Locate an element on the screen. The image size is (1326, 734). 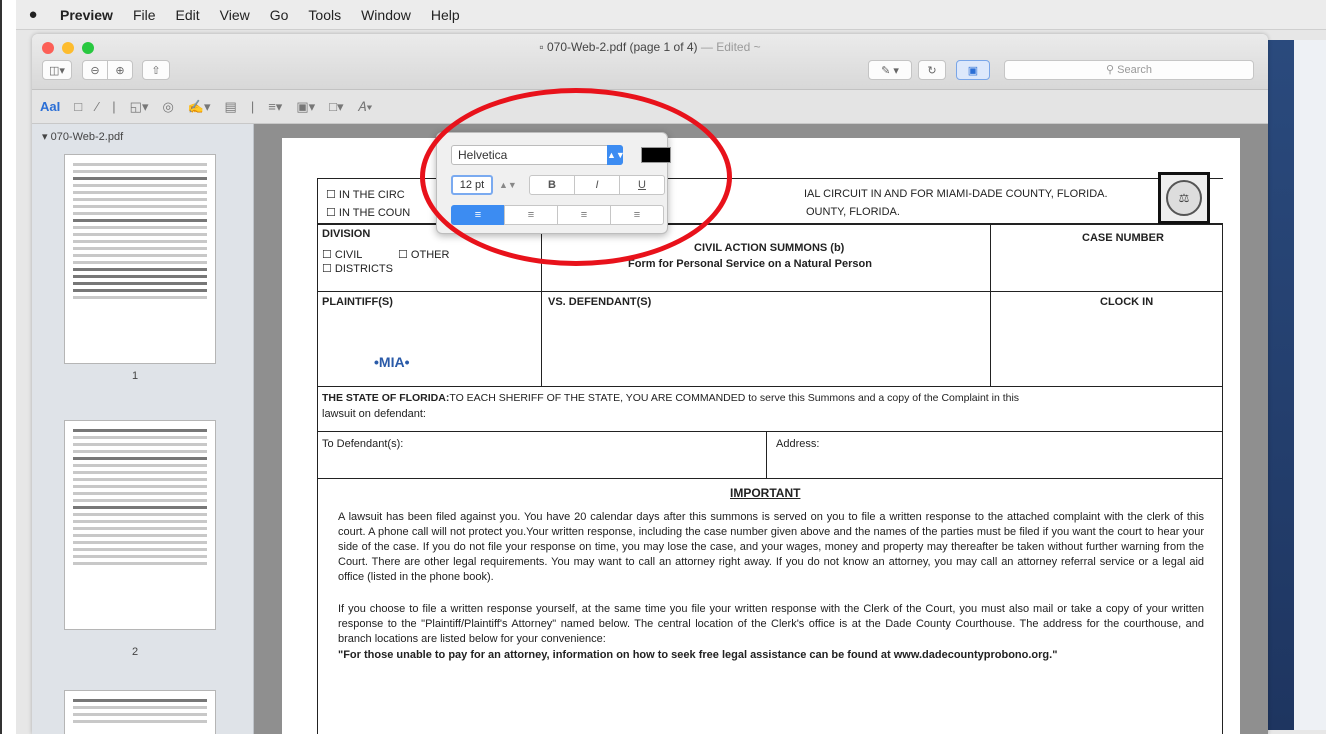
note-icon: ▤ is located at coordinates (231, 107).